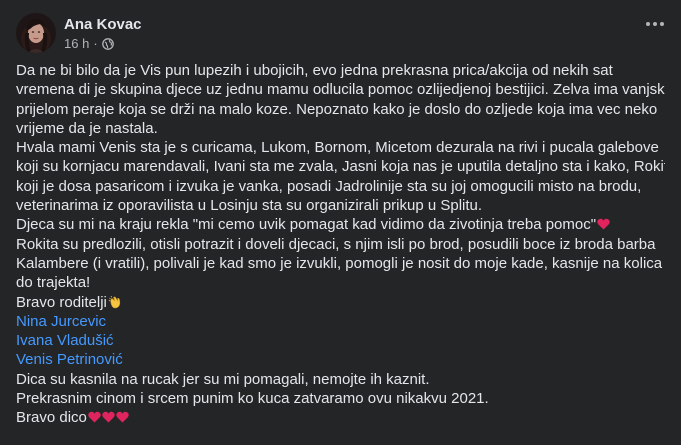 The height and width of the screenshot is (445, 681). What do you see at coordinates (340, 302) in the screenshot?
I see `post-line-with-clap: Bravo roditelji` at bounding box center [340, 302].